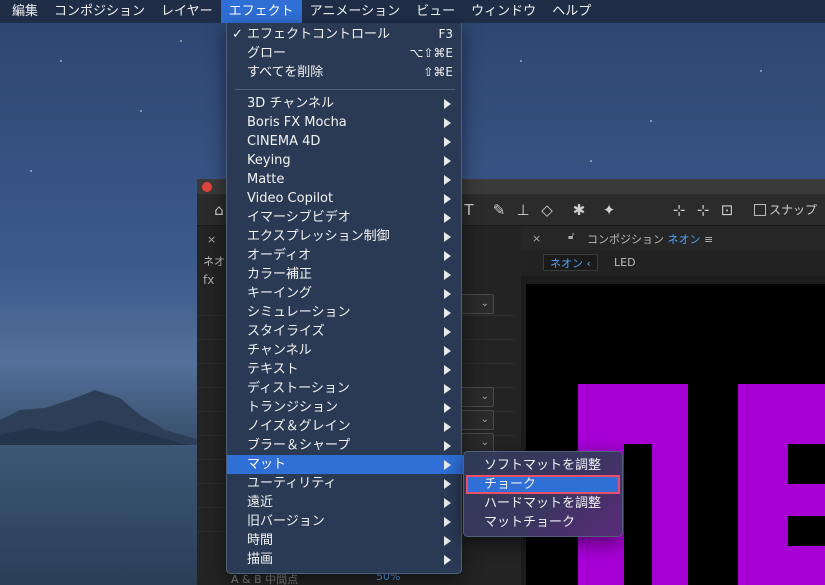 This screenshot has width=825, height=585. I want to click on comp-tab-title: コンポジション ネオン ≡, so click(650, 239).